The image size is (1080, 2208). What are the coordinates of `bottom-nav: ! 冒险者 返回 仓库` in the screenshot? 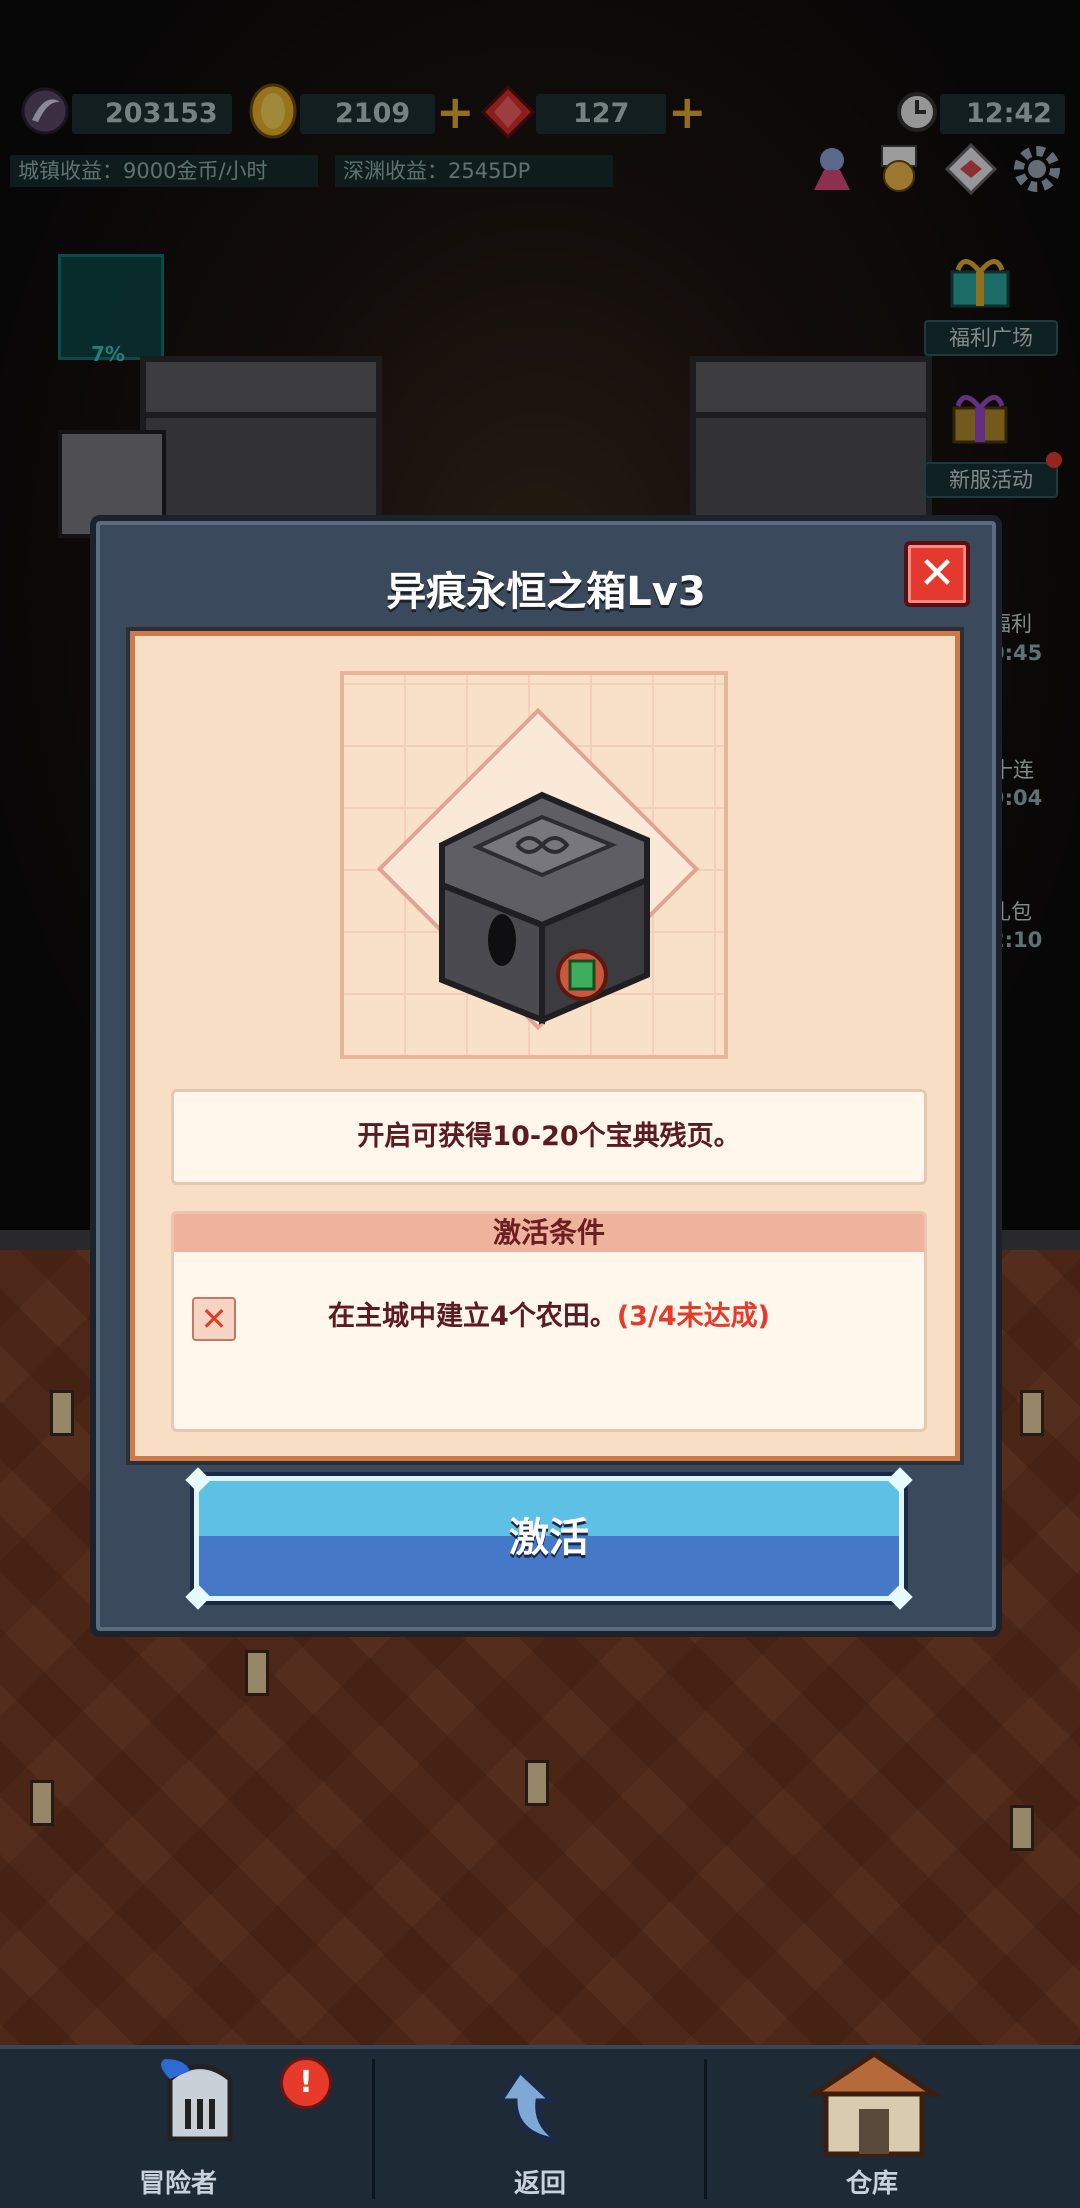 It's located at (540, 2126).